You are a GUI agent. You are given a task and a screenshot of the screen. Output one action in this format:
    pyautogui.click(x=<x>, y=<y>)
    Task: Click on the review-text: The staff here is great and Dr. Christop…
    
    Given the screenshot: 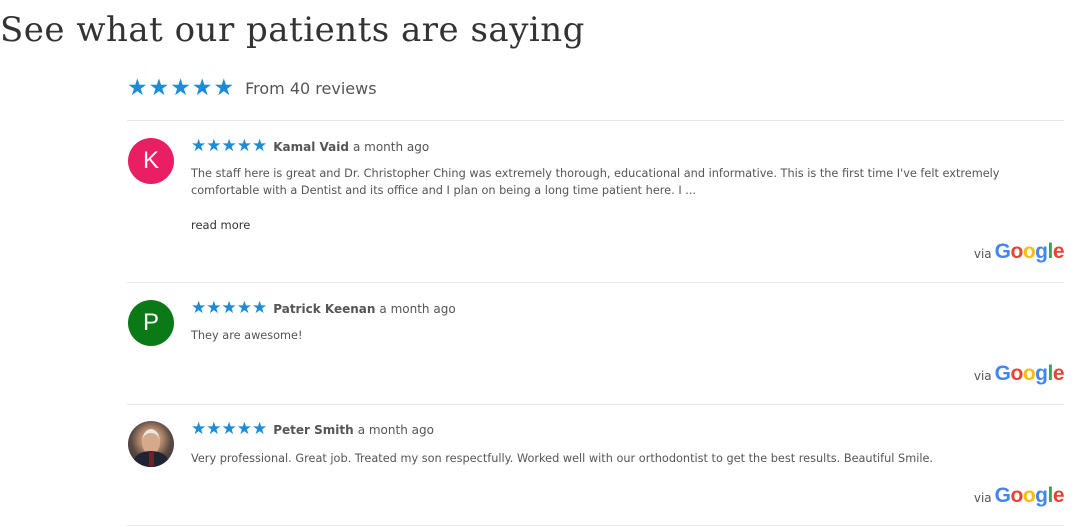 What is the action you would take?
    pyautogui.click(x=595, y=182)
    